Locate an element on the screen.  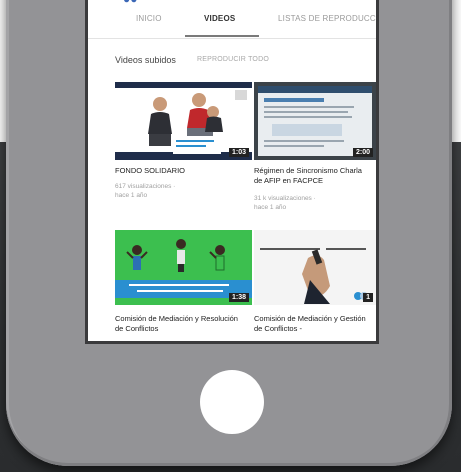
tab-listas: LISTAS DE REPRODUCC is located at coordinates (327, 18).